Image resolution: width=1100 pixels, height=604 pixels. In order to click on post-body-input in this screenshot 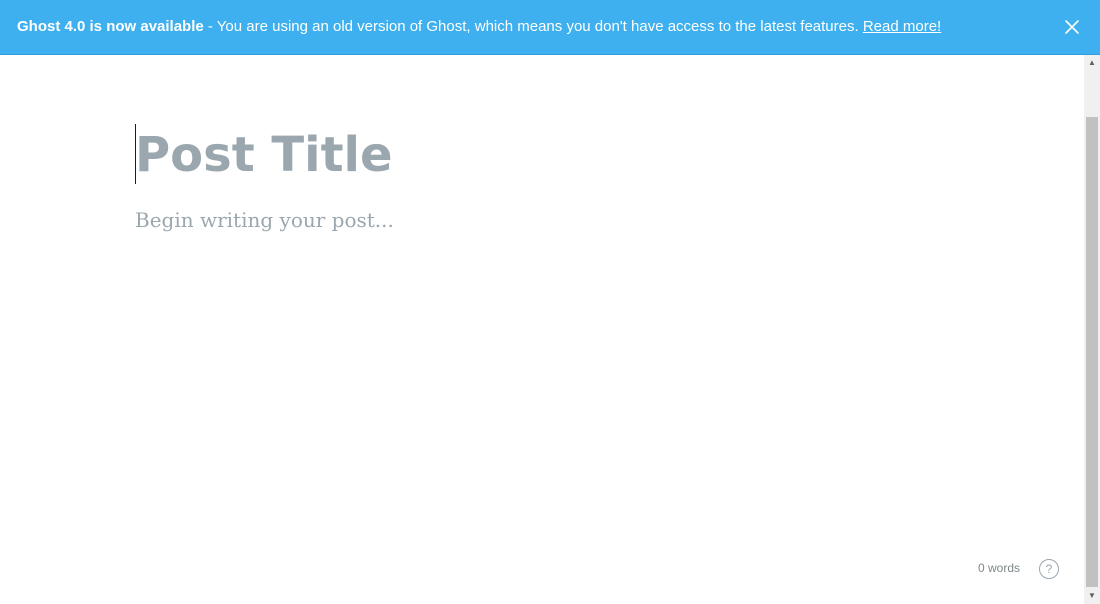, I will do `click(535, 220)`.